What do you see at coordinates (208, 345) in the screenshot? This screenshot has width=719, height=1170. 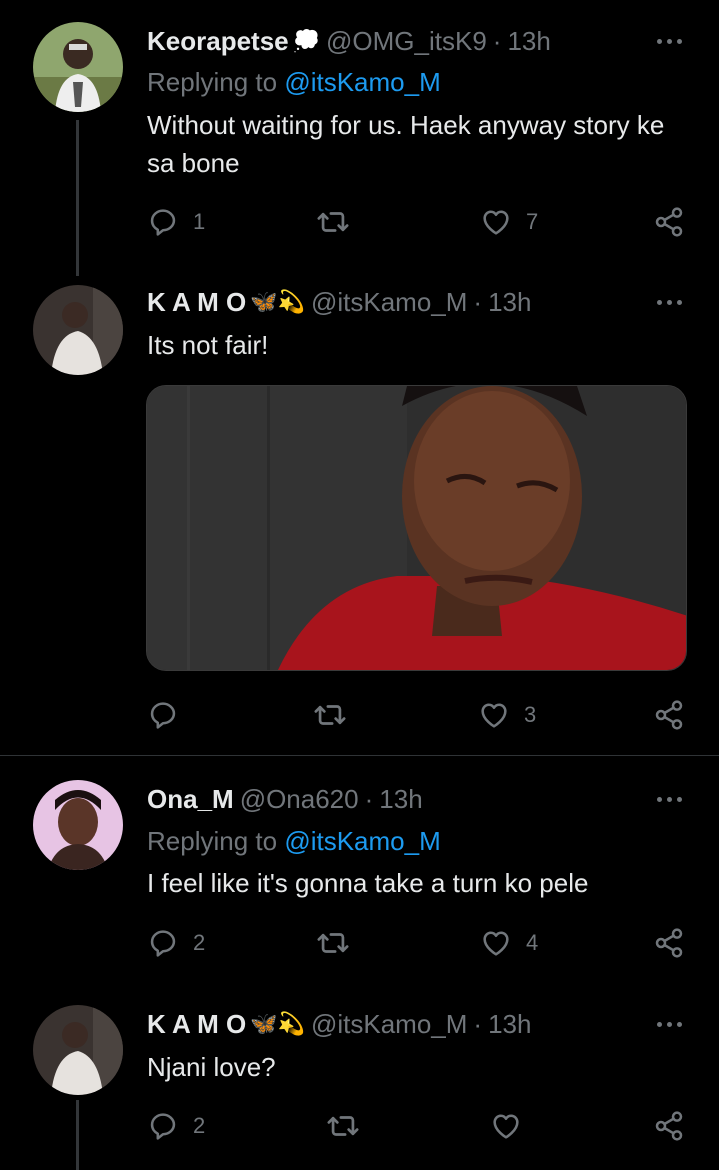 I see `tweet-text: Its not fair!` at bounding box center [208, 345].